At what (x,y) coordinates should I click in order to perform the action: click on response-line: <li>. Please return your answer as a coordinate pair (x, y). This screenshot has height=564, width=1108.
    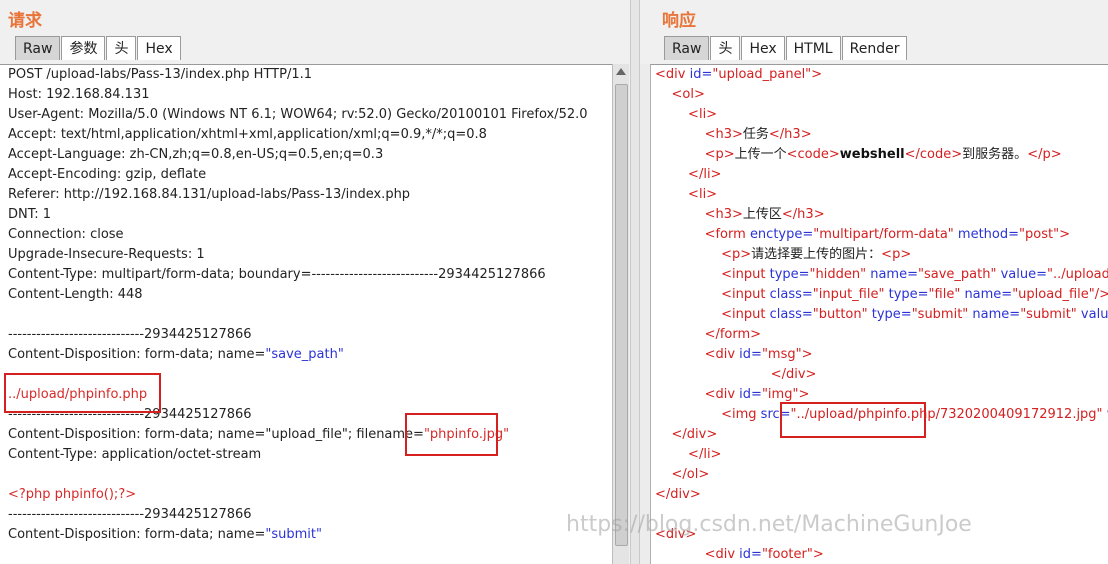
    Looking at the image, I should click on (879, 115).